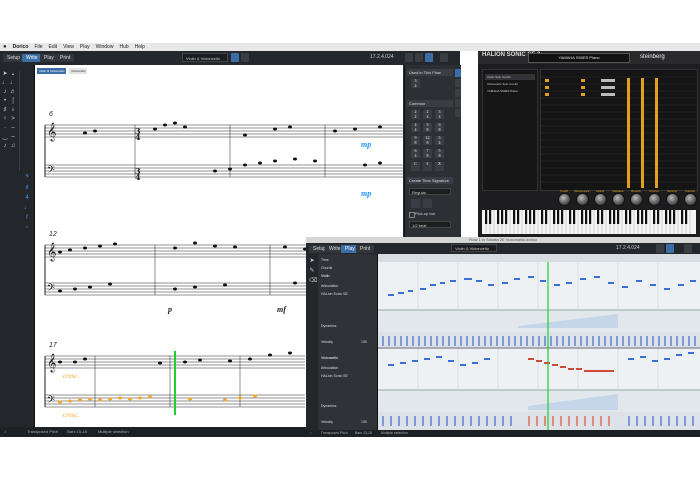 This screenshot has width=700, height=483. What do you see at coordinates (325, 260) in the screenshot?
I see `track-time: Time` at bounding box center [325, 260].